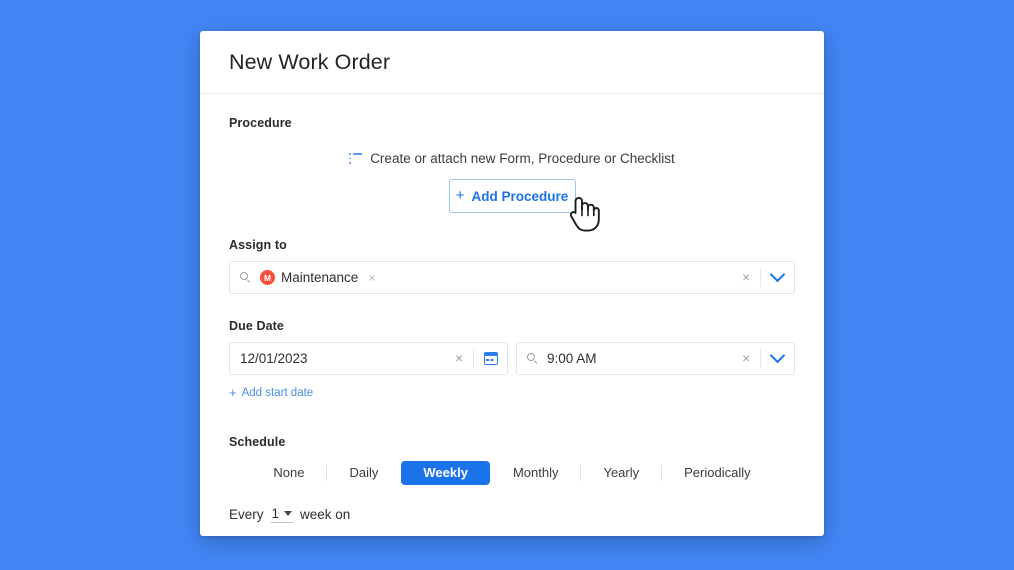 This screenshot has height=570, width=1014. Describe the element at coordinates (520, 196) in the screenshot. I see `add-procedure-label: Add Procedure` at that location.